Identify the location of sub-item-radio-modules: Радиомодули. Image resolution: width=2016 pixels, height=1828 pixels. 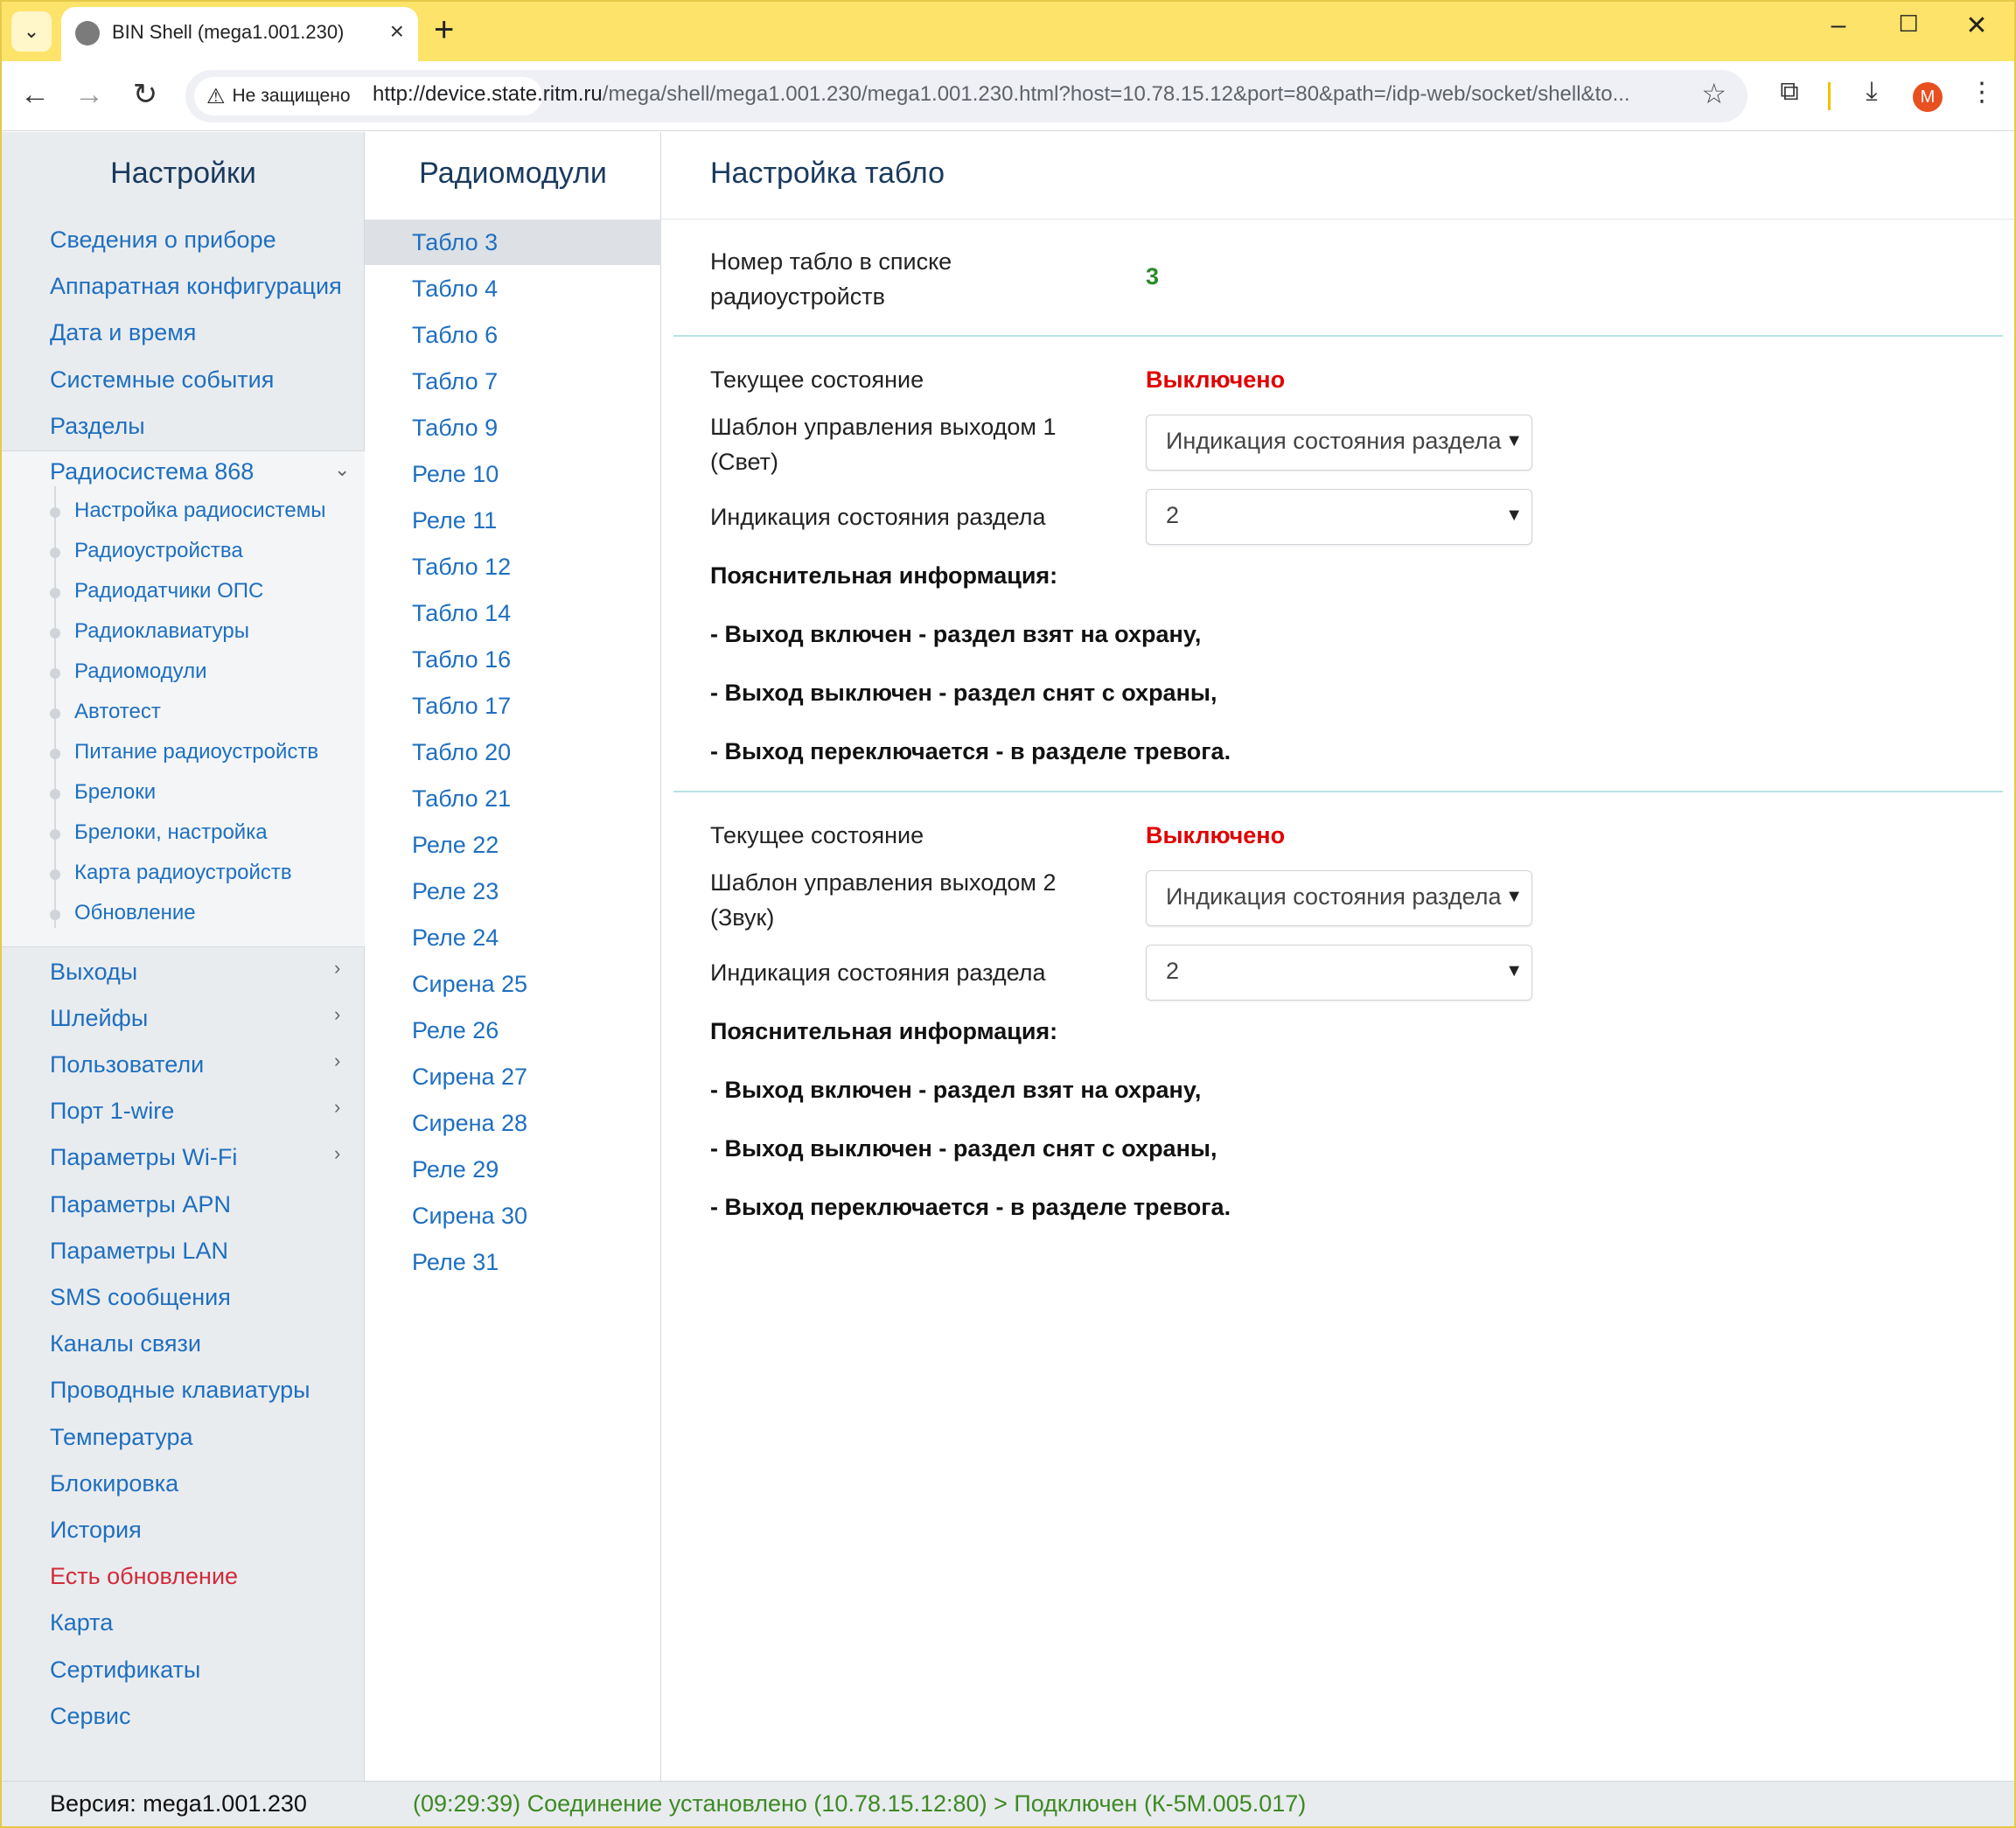
(140, 672).